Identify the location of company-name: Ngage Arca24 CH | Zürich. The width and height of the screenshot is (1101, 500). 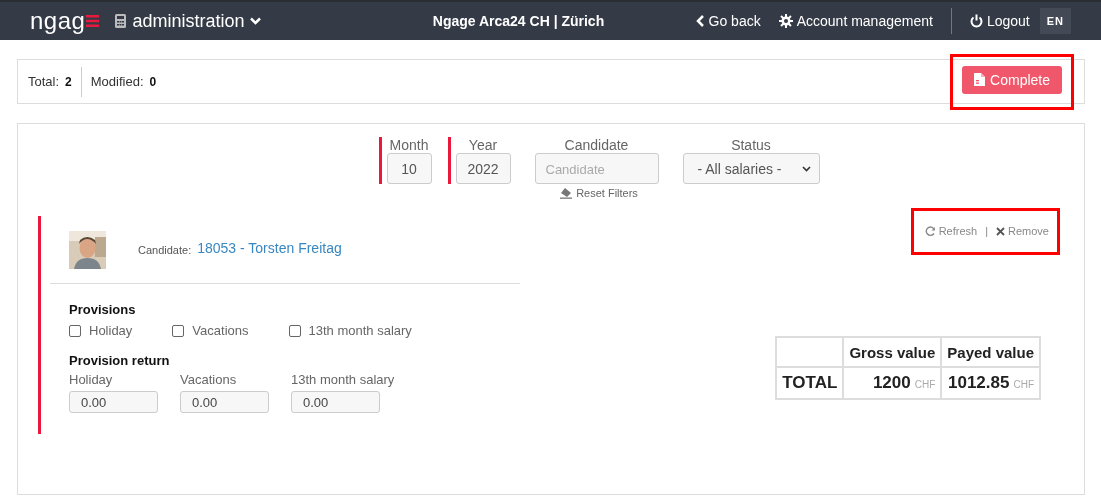
(518, 21).